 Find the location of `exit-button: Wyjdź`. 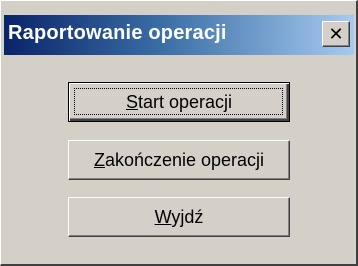

exit-button: Wyjdź is located at coordinates (179, 217).